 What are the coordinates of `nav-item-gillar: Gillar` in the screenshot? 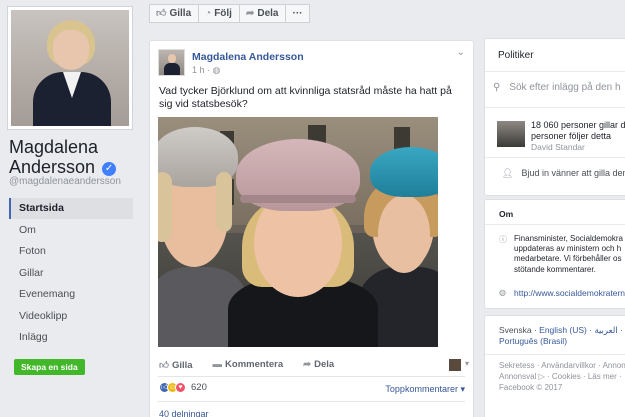 It's located at (71, 273).